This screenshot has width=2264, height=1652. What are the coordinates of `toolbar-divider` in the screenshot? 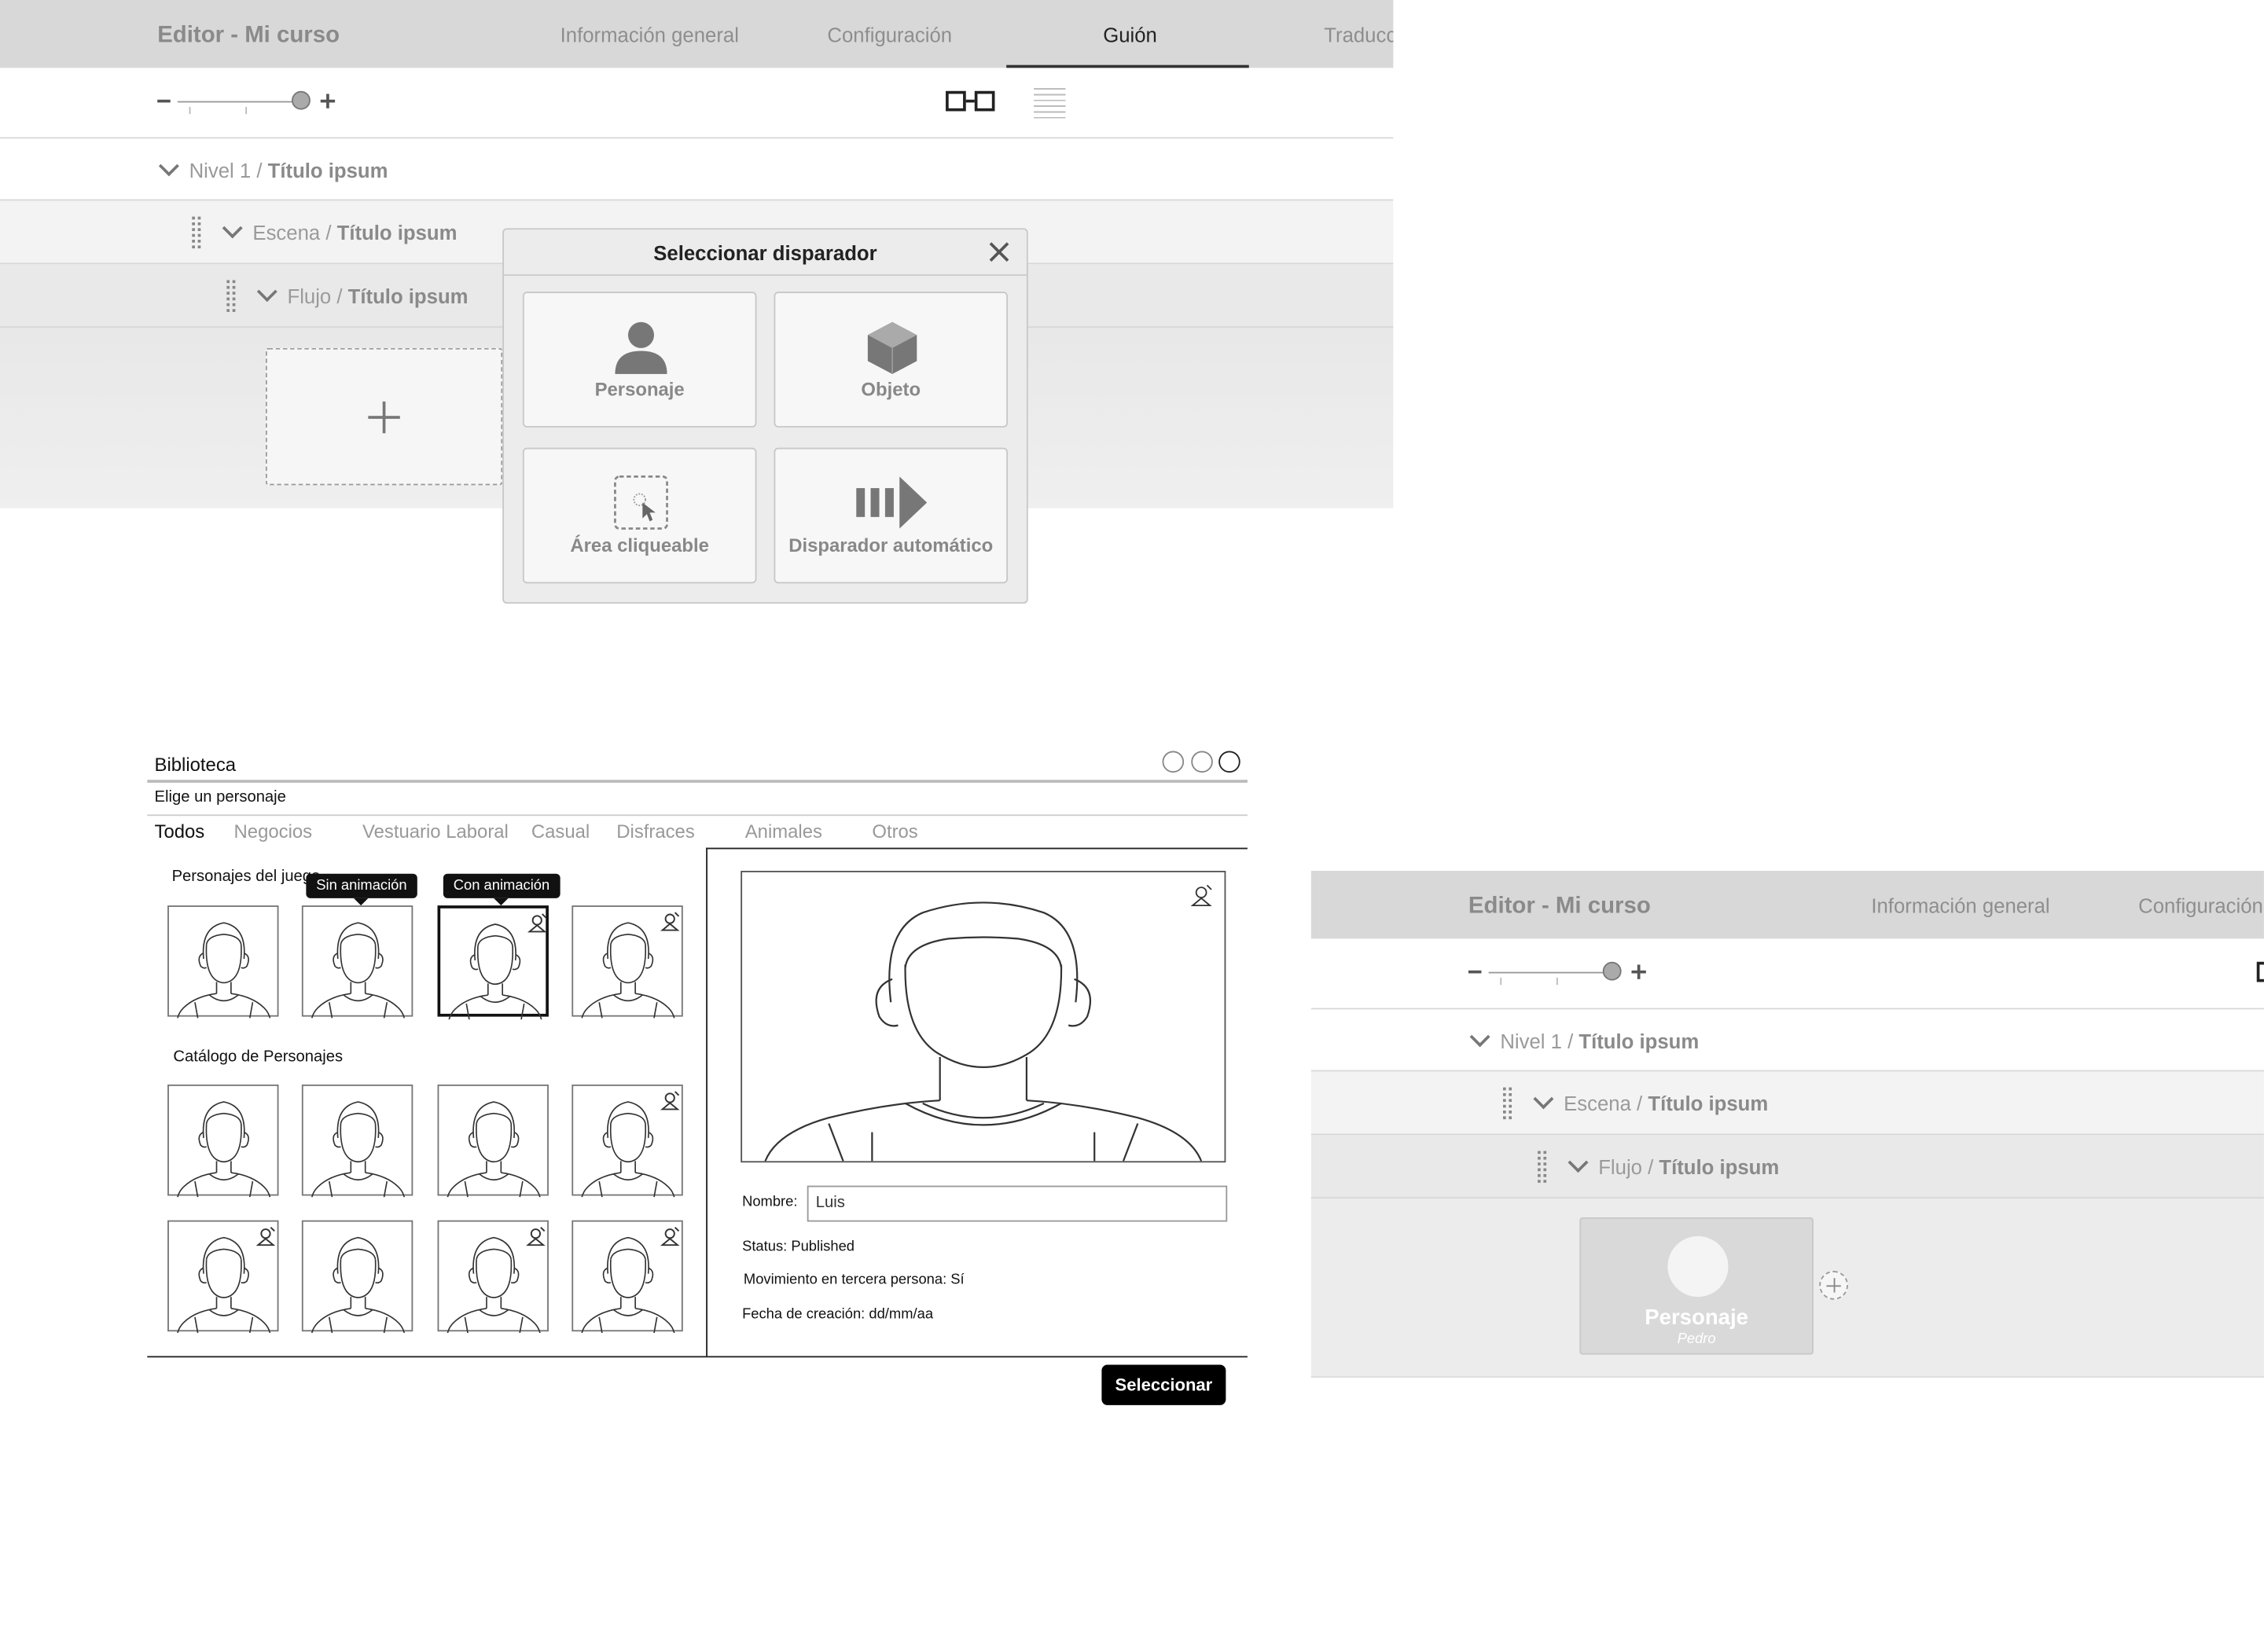 It's located at (697, 103).